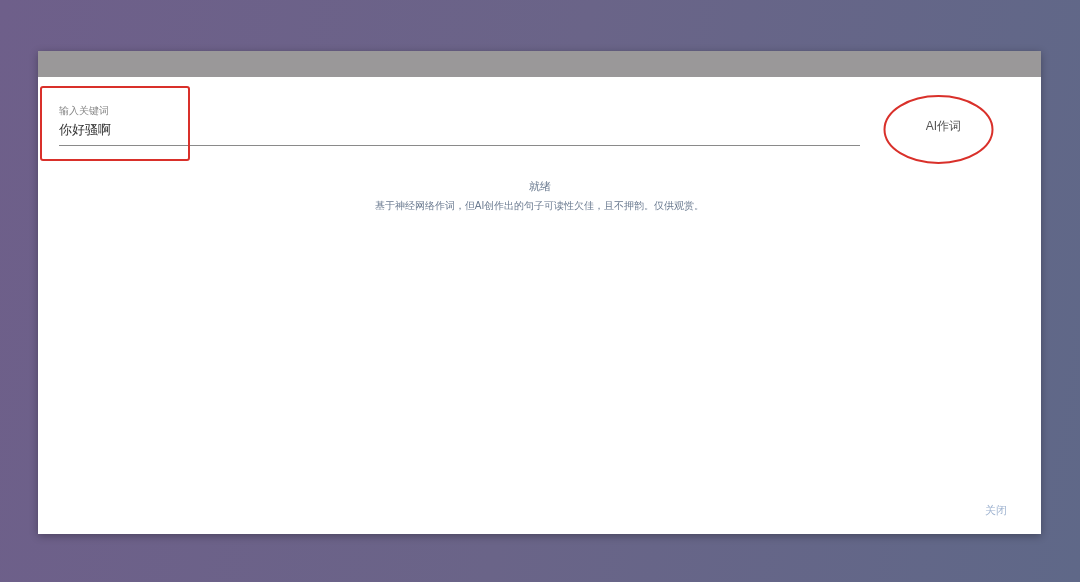 The height and width of the screenshot is (582, 1080). I want to click on keyword-input-field: 你好骚啊, so click(459, 130).